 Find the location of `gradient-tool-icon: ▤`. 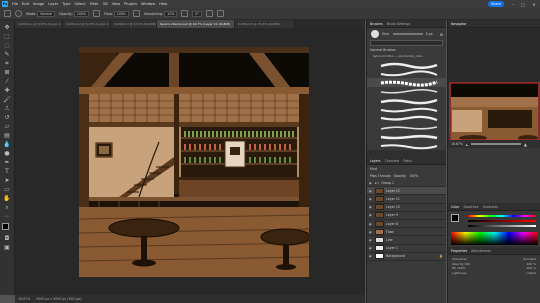

gradient-tool-icon: ▤ is located at coordinates (7, 136).